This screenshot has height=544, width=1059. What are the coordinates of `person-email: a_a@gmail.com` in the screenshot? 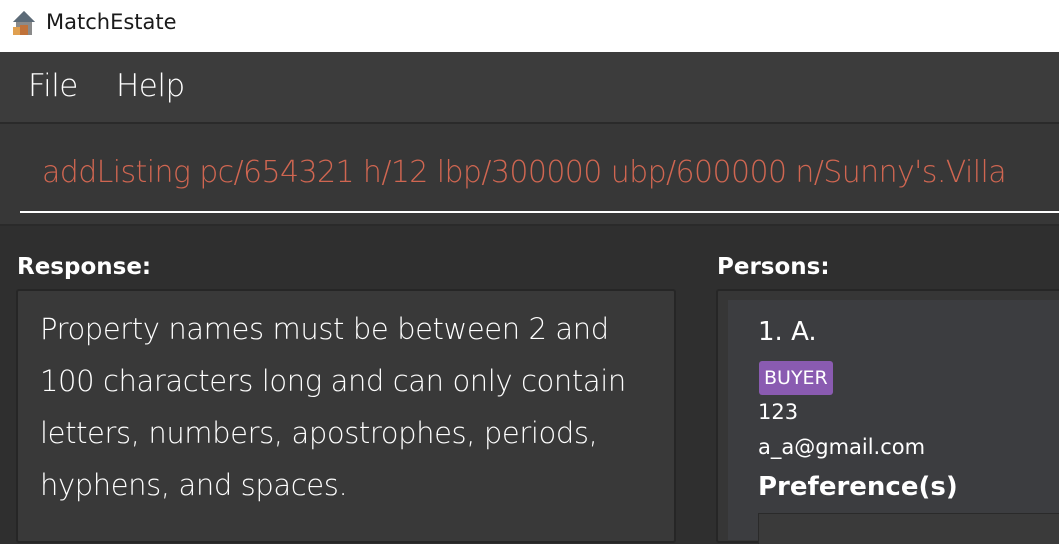 It's located at (842, 447).